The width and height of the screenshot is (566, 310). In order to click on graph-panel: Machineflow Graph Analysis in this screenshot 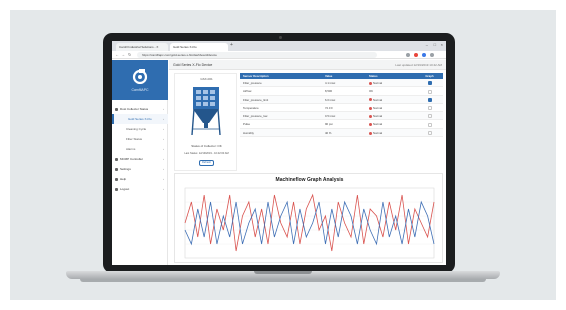, I will do `click(308, 218)`.